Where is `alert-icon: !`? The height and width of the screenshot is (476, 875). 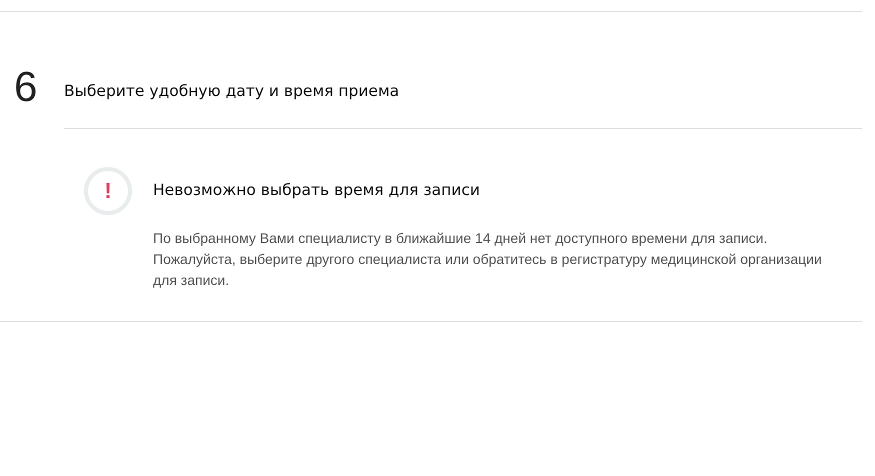
alert-icon: ! is located at coordinates (108, 191).